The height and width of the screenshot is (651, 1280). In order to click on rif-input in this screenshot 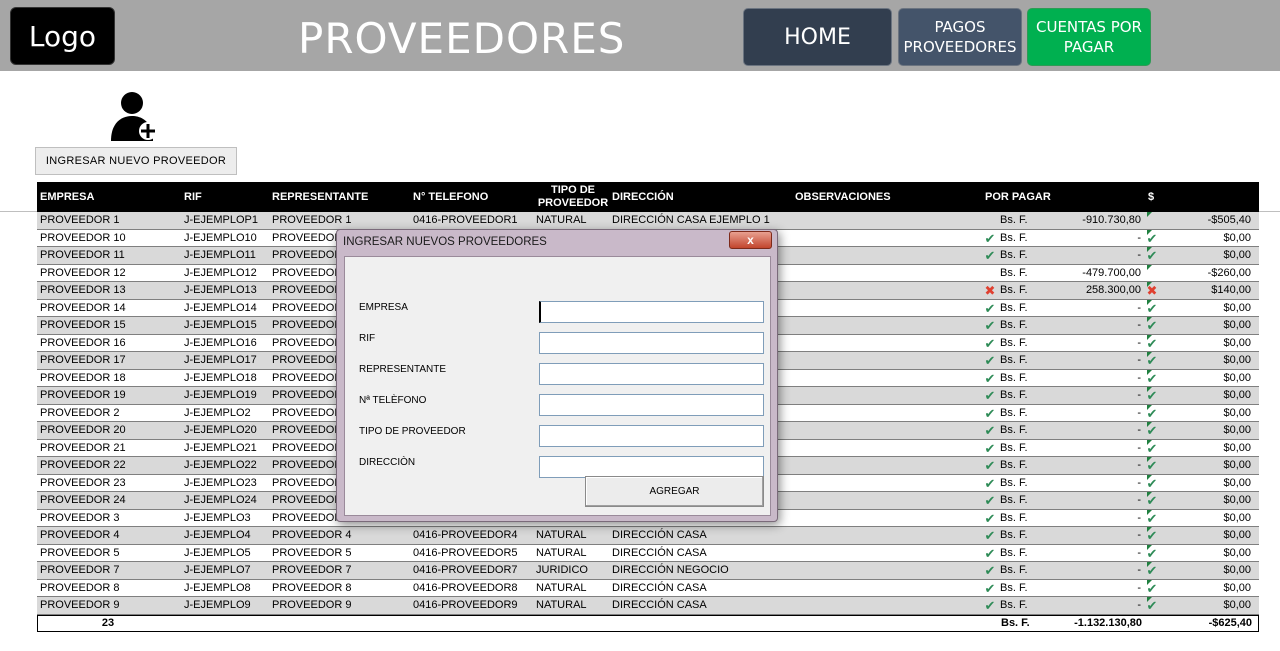, I will do `click(651, 343)`.